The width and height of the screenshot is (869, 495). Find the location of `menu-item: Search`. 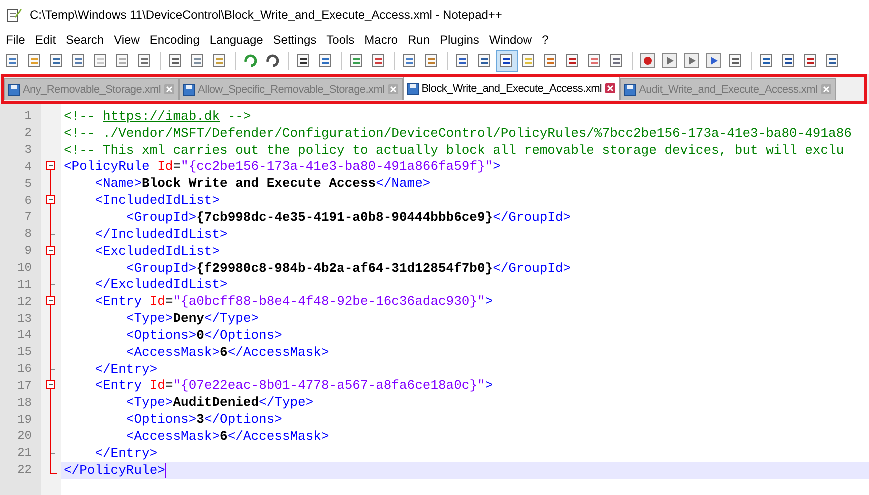

menu-item: Search is located at coordinates (86, 39).